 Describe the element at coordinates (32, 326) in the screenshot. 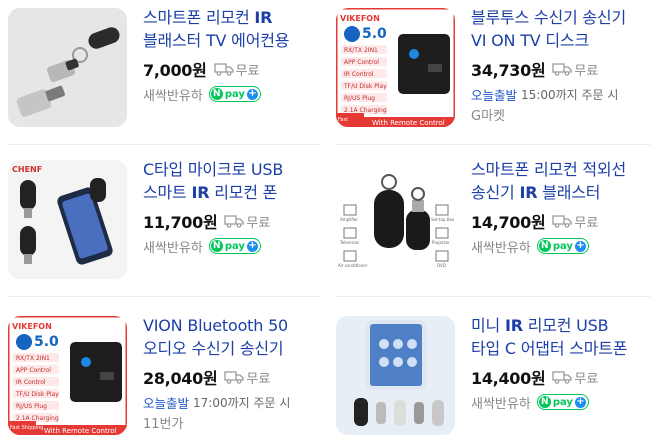

I see `svg-text: VIKEFON` at that location.